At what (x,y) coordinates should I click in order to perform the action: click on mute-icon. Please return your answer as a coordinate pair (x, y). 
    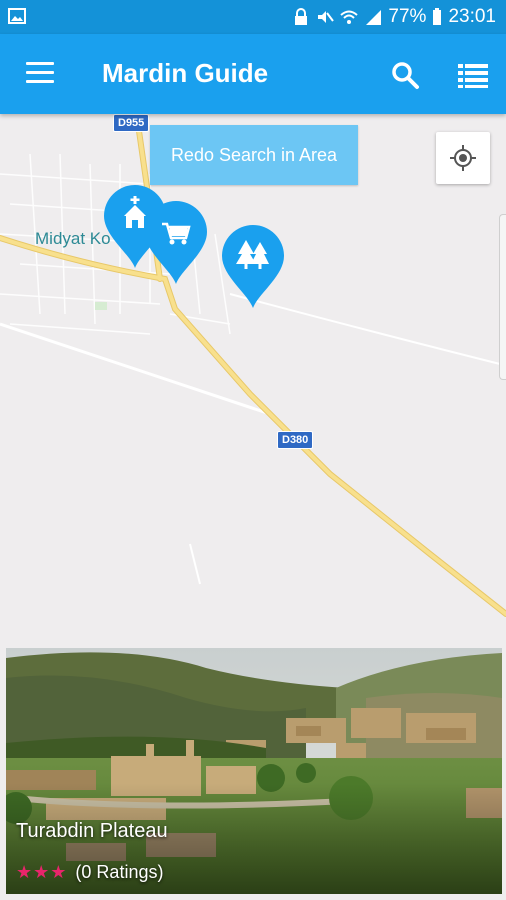
    Looking at the image, I should click on (326, 17).